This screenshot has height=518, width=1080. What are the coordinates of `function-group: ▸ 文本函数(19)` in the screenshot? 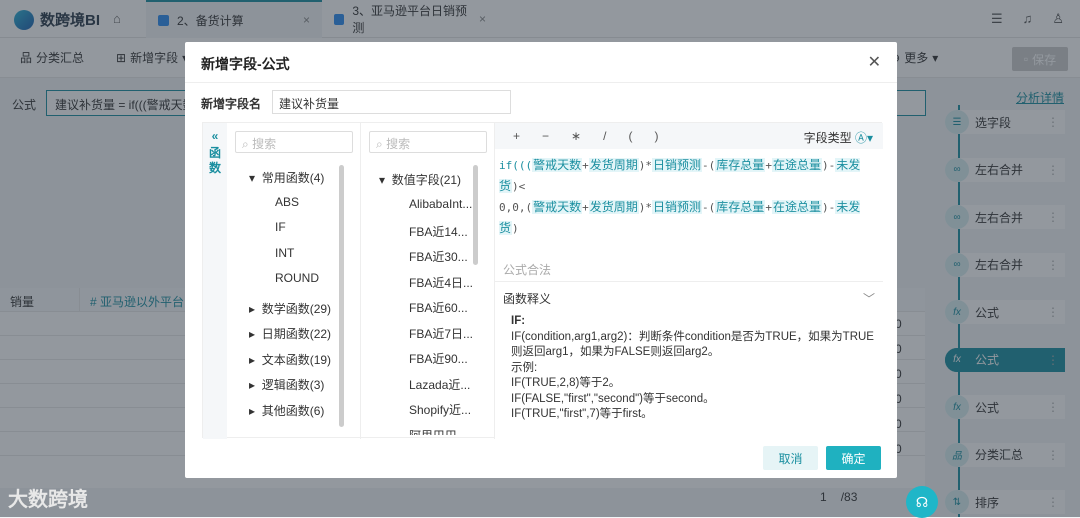 It's located at (290, 359).